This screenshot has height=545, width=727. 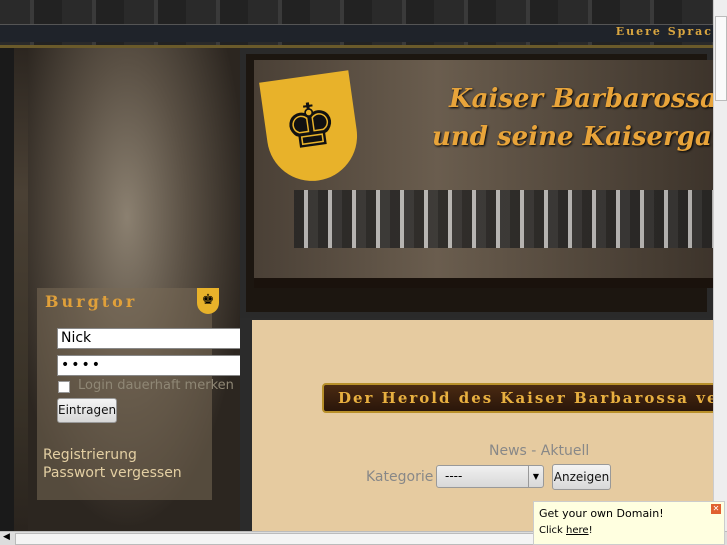 I want to click on close-icon: ✕, so click(x=716, y=509).